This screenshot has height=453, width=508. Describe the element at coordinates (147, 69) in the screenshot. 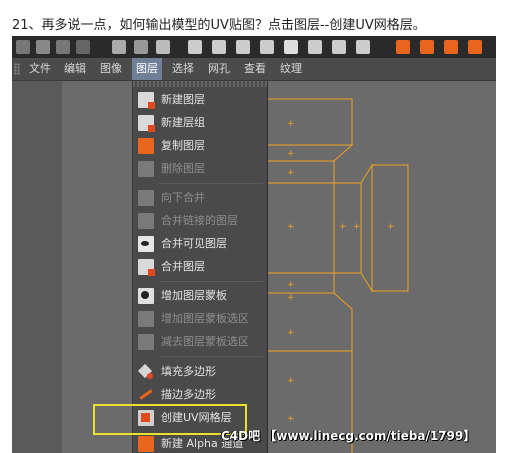

I see `menu-layer: 图层` at that location.